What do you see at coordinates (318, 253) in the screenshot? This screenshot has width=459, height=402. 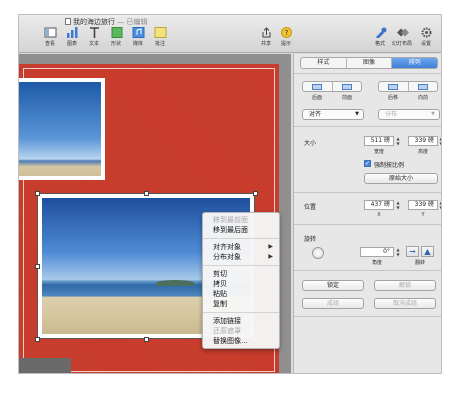 I see `rotate-knob` at bounding box center [318, 253].